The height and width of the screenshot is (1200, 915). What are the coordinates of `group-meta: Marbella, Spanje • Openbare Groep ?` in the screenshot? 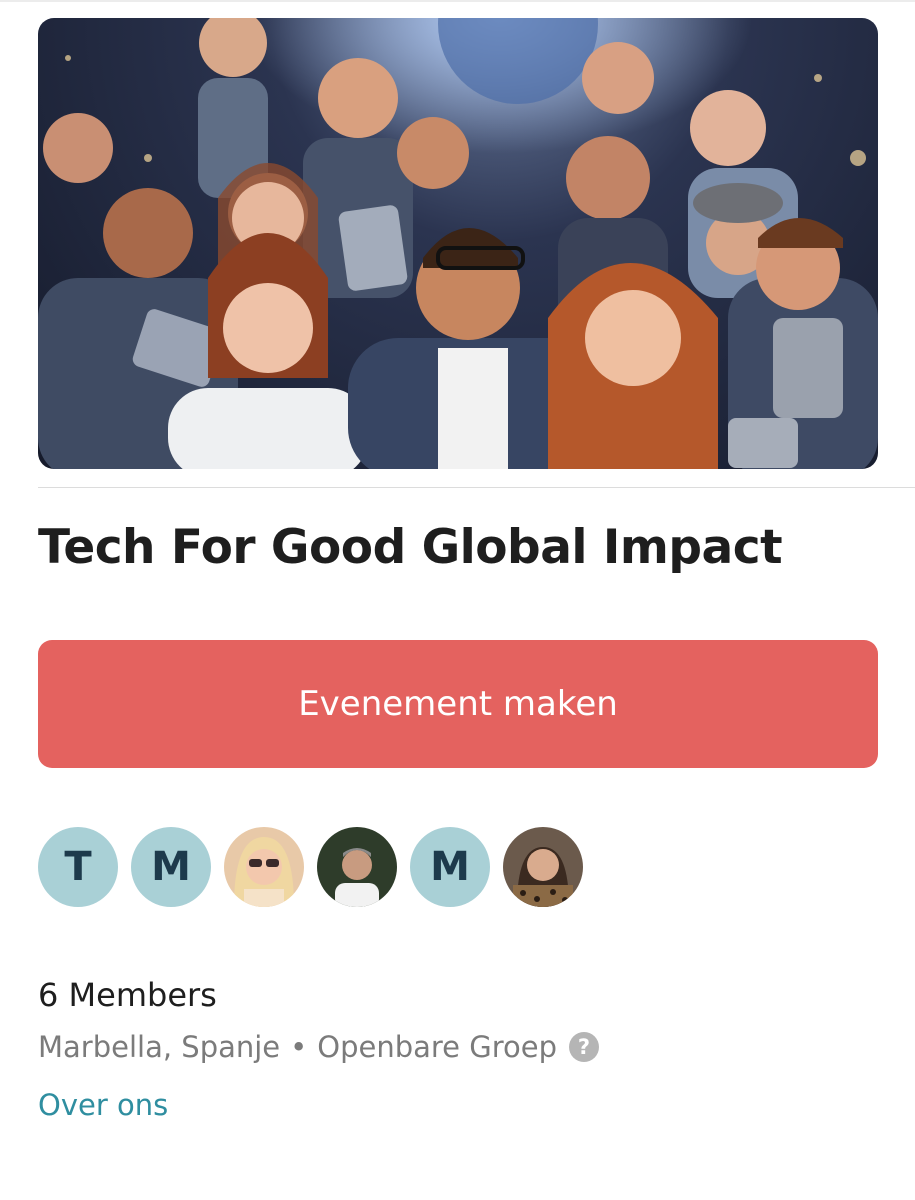 It's located at (318, 1047).